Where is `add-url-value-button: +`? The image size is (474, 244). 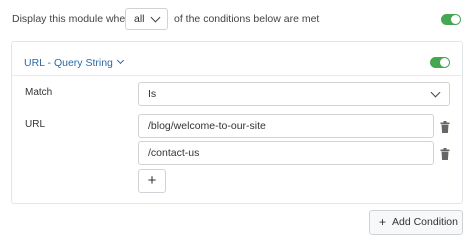
add-url-value-button: + is located at coordinates (152, 181).